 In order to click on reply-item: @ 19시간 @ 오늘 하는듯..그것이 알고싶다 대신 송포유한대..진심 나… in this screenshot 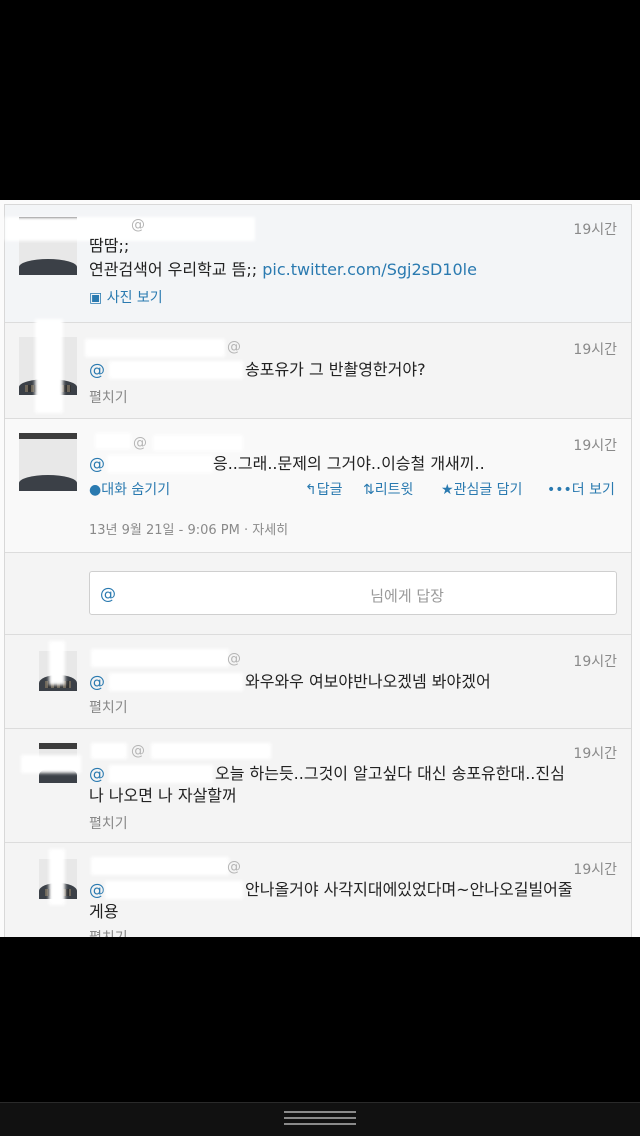, I will do `click(318, 786)`.